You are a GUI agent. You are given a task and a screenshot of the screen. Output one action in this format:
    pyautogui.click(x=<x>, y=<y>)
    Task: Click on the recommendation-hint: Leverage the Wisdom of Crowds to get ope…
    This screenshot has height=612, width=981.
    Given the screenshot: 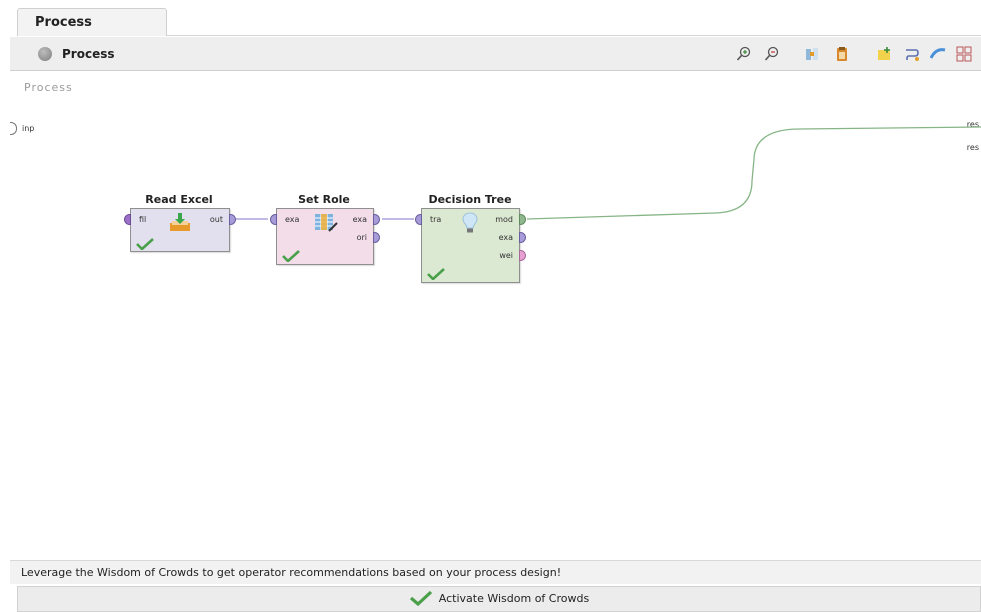 What is the action you would take?
    pyautogui.click(x=495, y=572)
    